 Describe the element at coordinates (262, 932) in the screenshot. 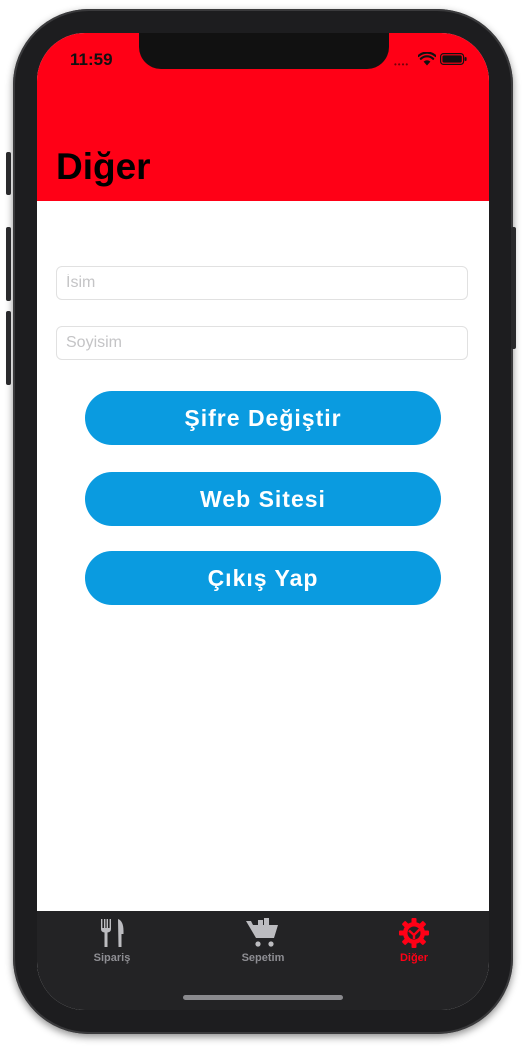

I see `cart-icon` at that location.